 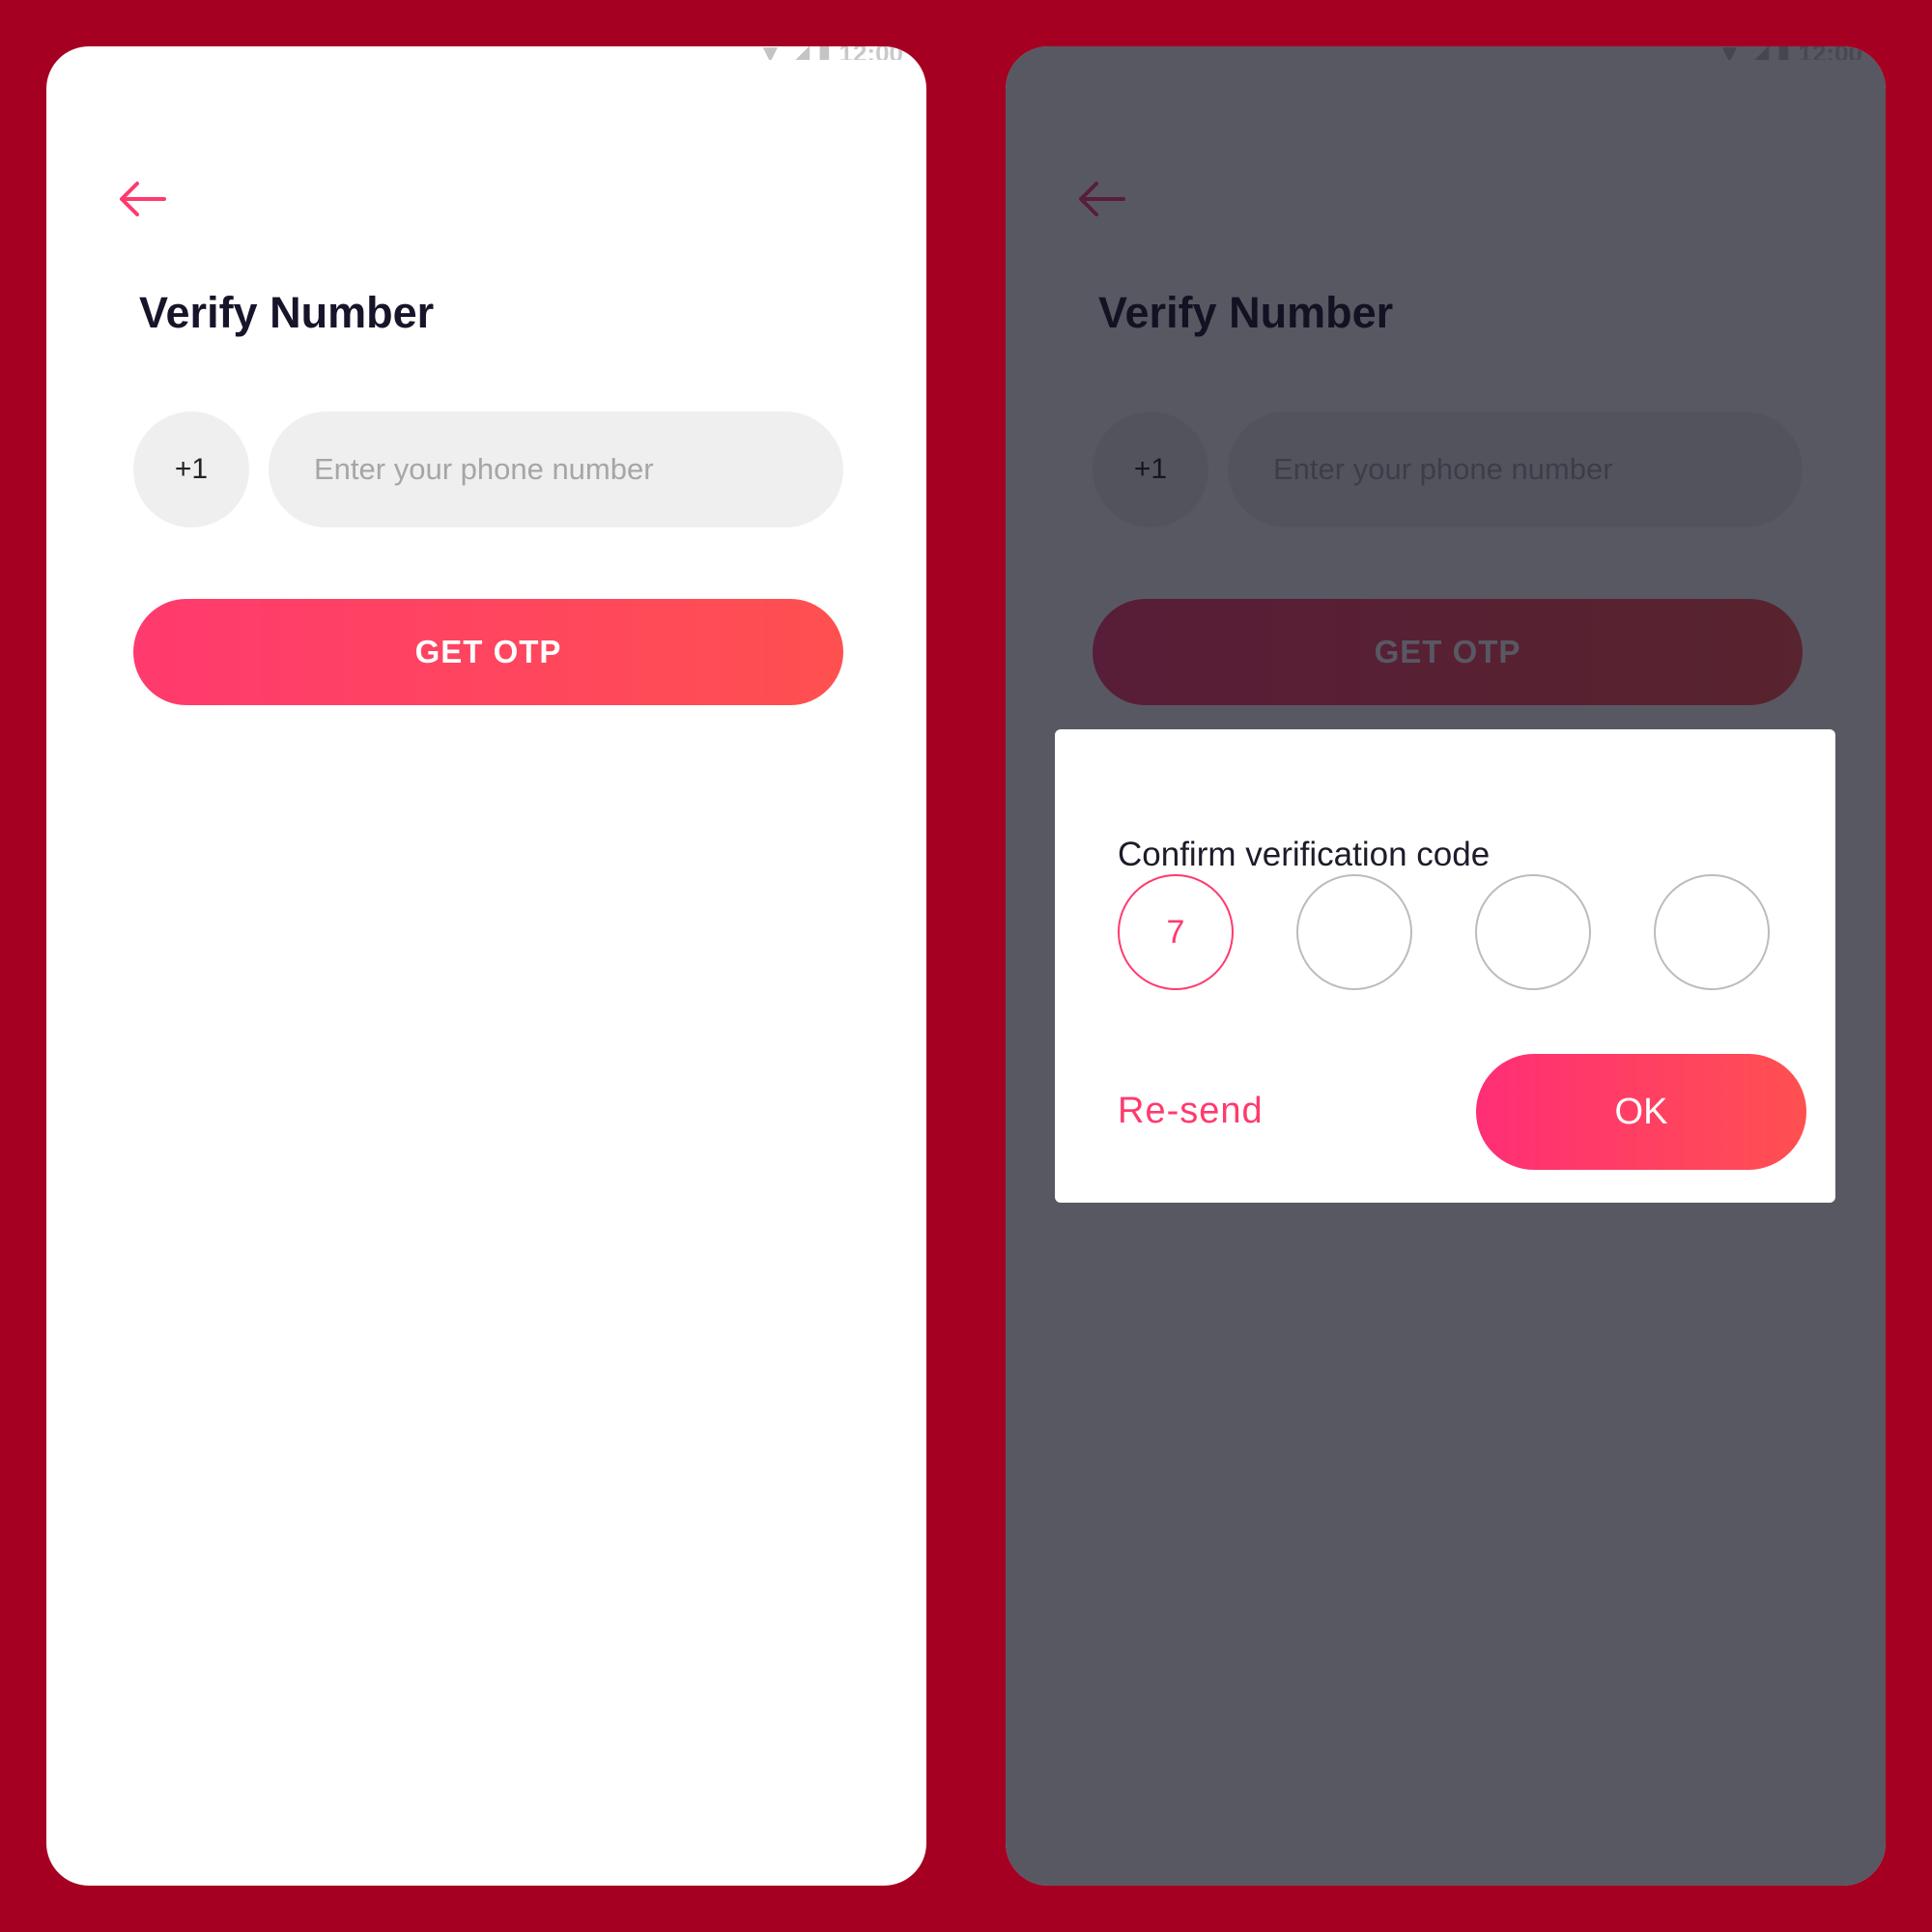 I want to click on country-code-selector: +1, so click(x=191, y=469).